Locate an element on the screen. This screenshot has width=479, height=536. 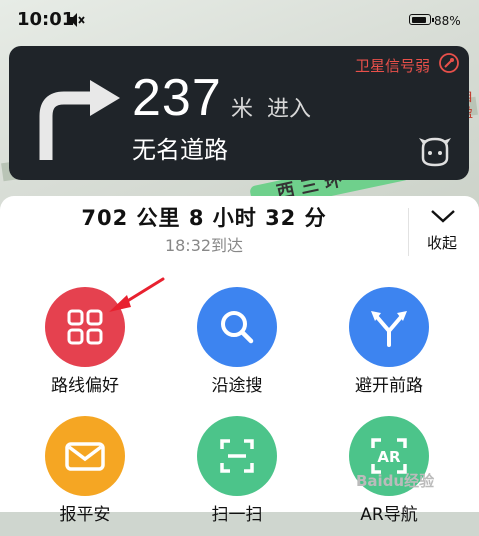
action-label: 避开前路 is located at coordinates (389, 386).